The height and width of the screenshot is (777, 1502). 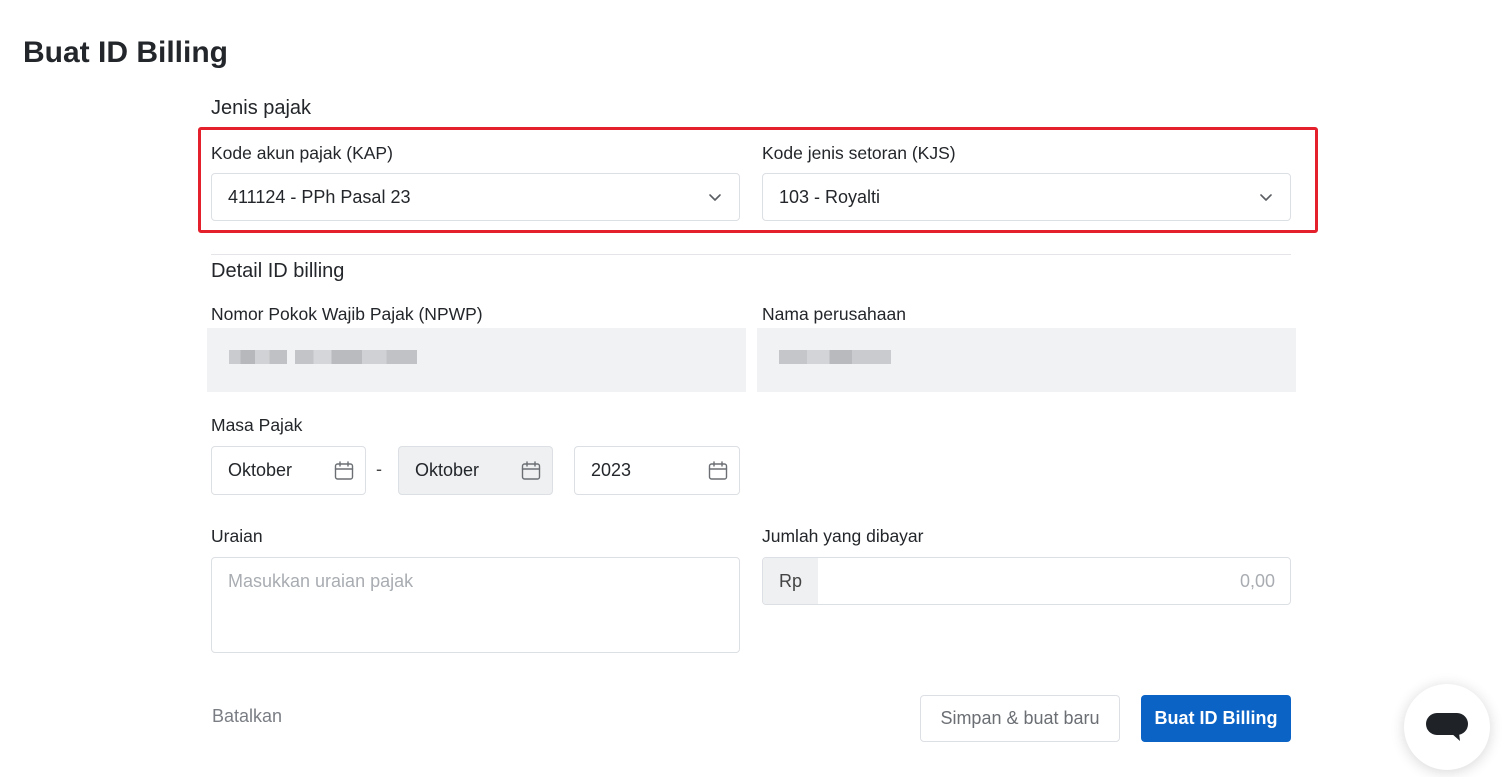 I want to click on jumlah-label: Jumlah yang dibayar, so click(x=843, y=536).